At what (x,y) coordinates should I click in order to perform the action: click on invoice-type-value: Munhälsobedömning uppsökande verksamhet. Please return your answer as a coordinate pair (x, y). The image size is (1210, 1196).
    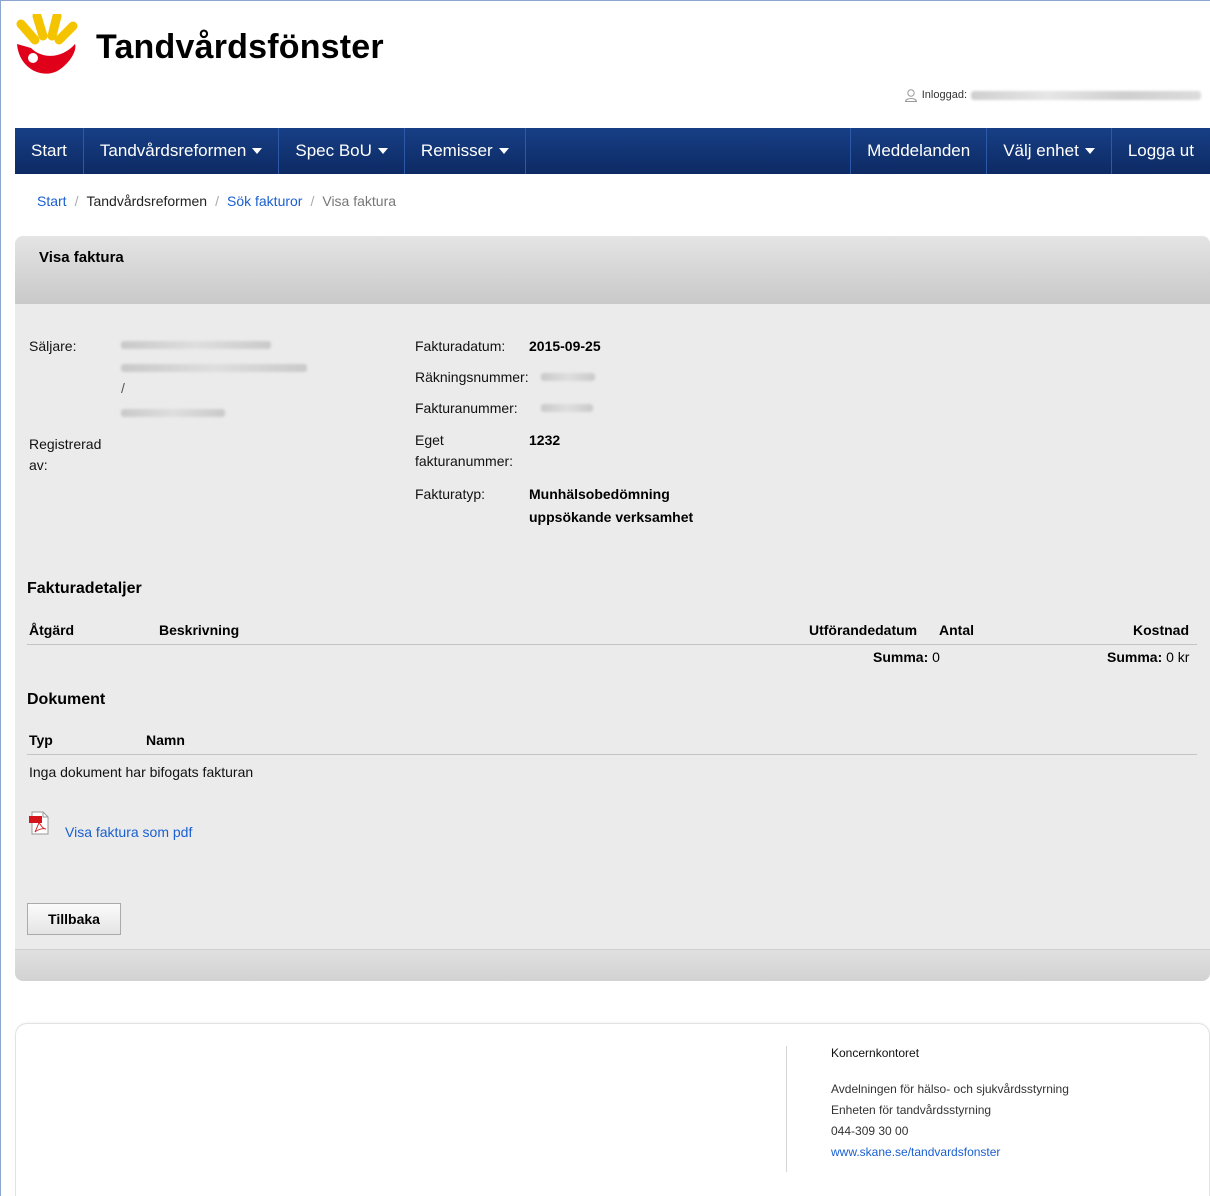
    Looking at the image, I should click on (611, 505).